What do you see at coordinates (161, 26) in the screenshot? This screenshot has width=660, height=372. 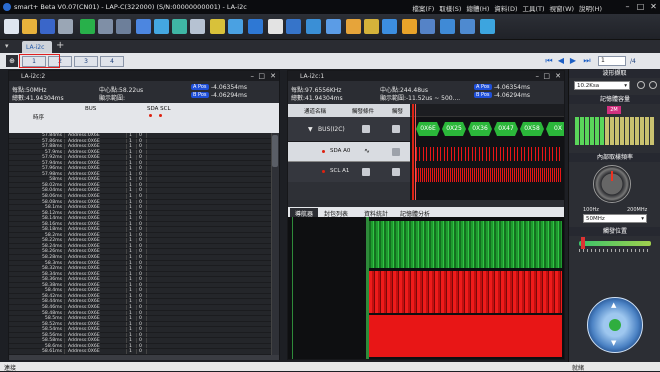 I see `zoom-icon` at bounding box center [161, 26].